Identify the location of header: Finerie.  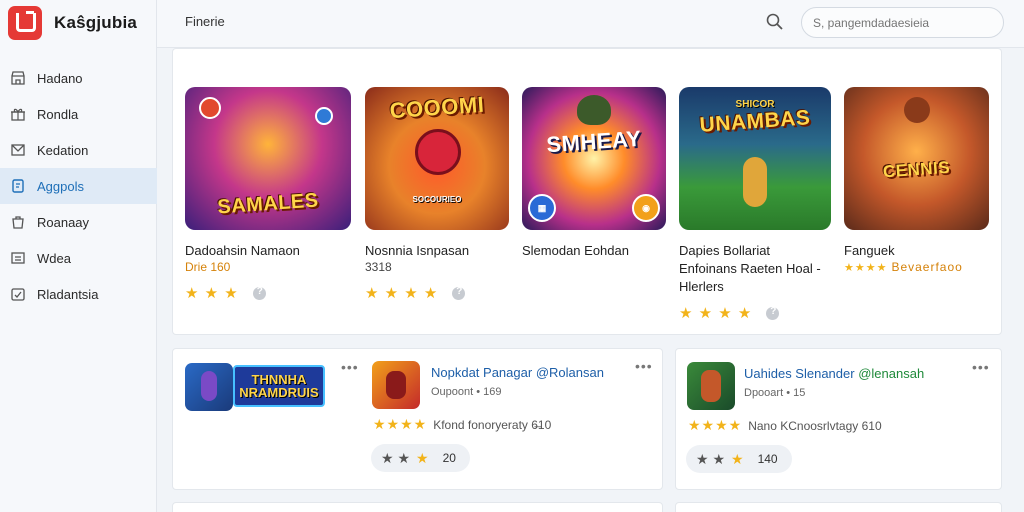
(590, 24).